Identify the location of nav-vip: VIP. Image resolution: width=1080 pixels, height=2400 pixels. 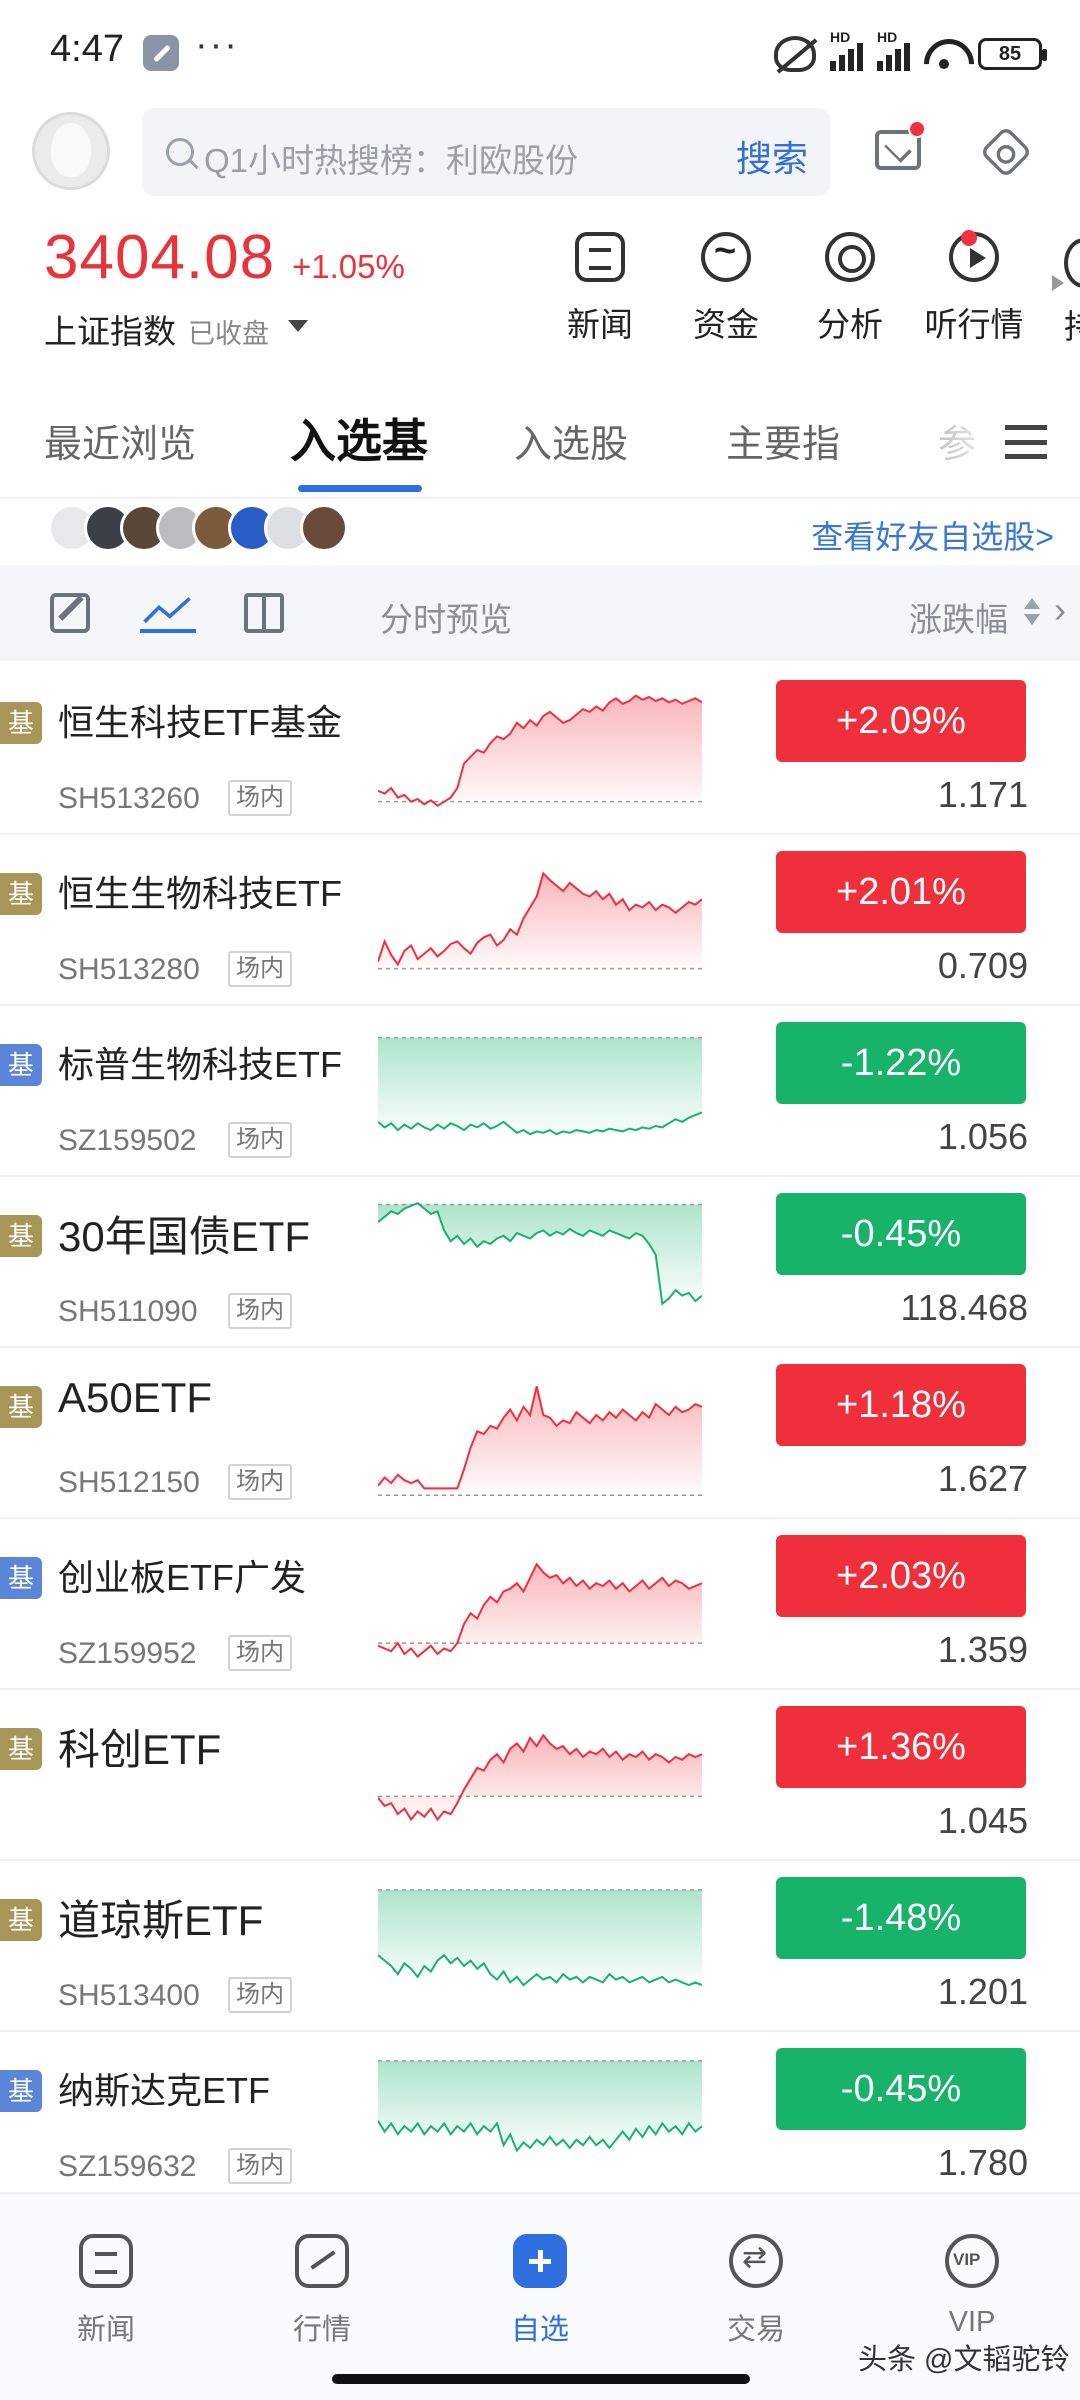
(972, 2286).